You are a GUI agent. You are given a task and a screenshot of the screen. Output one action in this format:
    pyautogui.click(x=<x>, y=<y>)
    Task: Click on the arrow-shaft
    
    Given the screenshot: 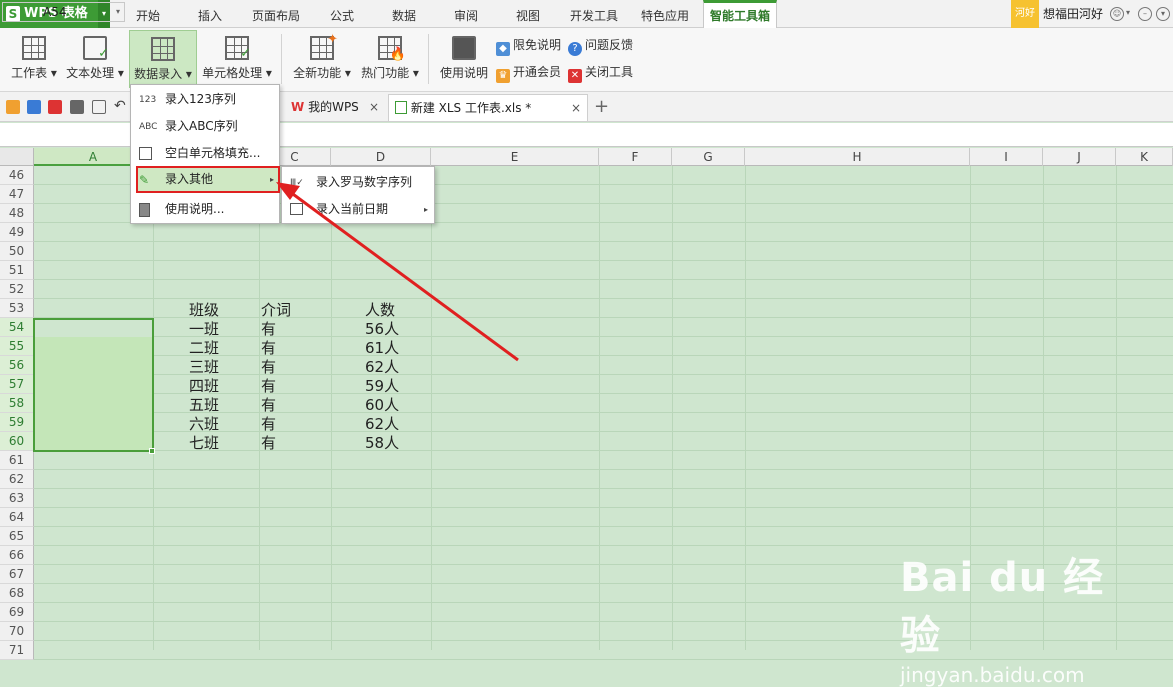 What is the action you would take?
    pyautogui.click(x=400, y=273)
    